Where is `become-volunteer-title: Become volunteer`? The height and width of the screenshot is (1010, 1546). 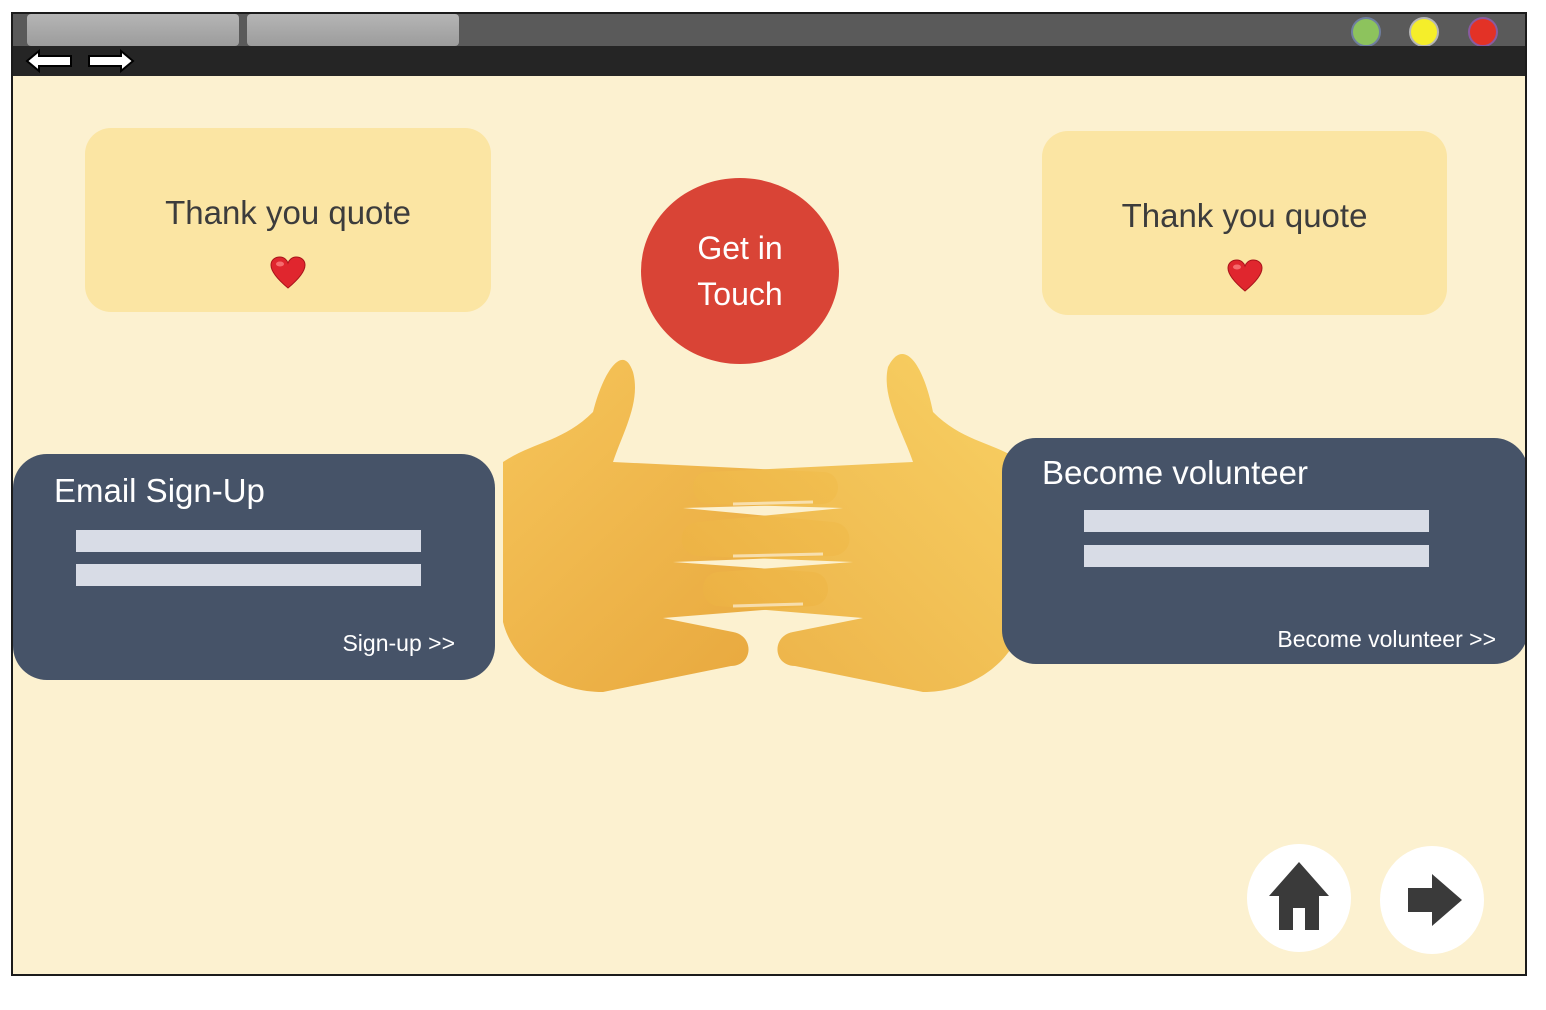 become-volunteer-title: Become volunteer is located at coordinates (1175, 472).